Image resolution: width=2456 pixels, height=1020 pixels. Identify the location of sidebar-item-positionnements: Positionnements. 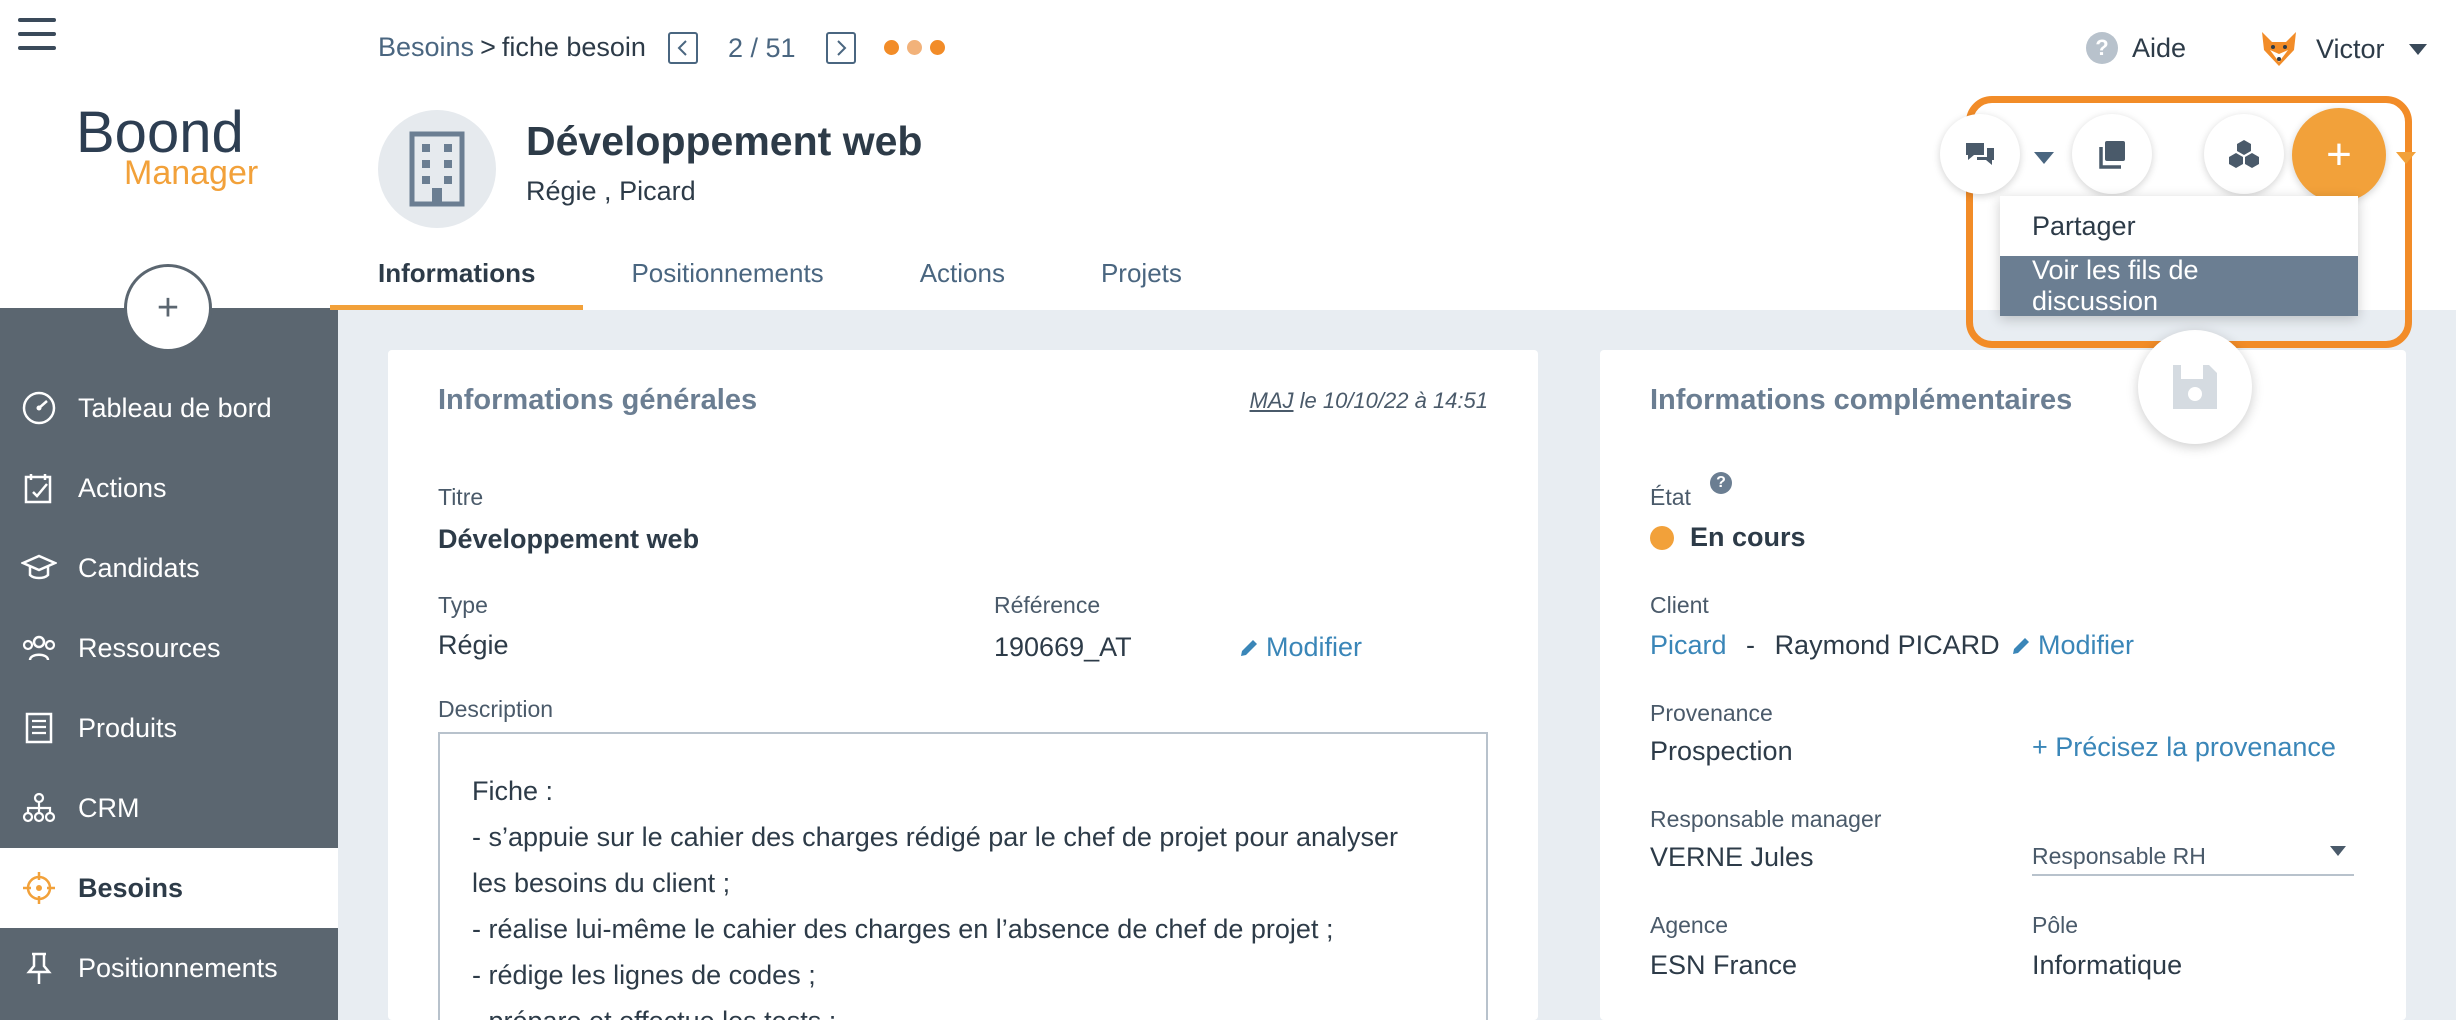
(169, 968).